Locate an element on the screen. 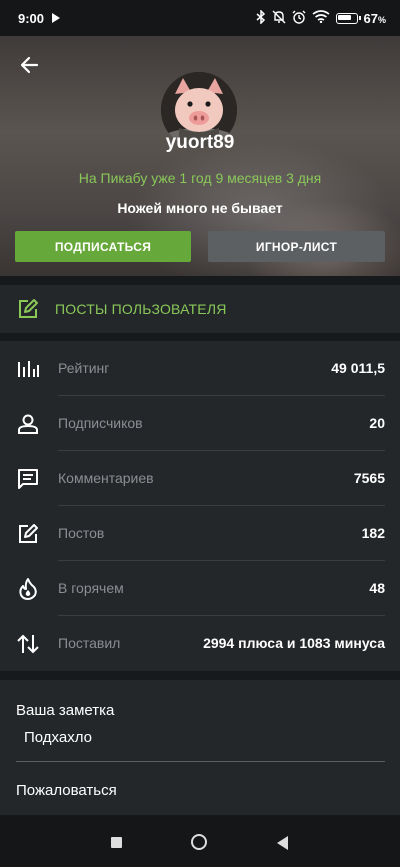  stat-value: 48 is located at coordinates (377, 588).